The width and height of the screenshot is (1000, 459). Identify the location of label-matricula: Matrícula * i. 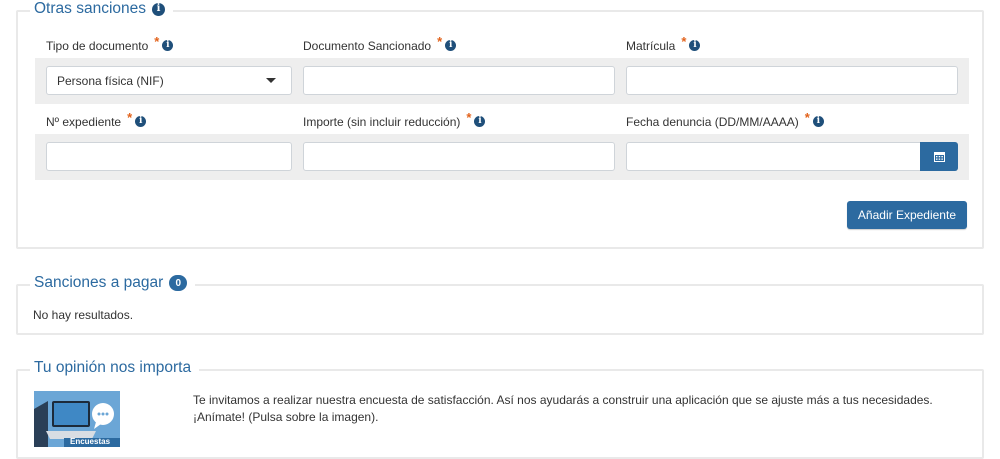
(663, 43).